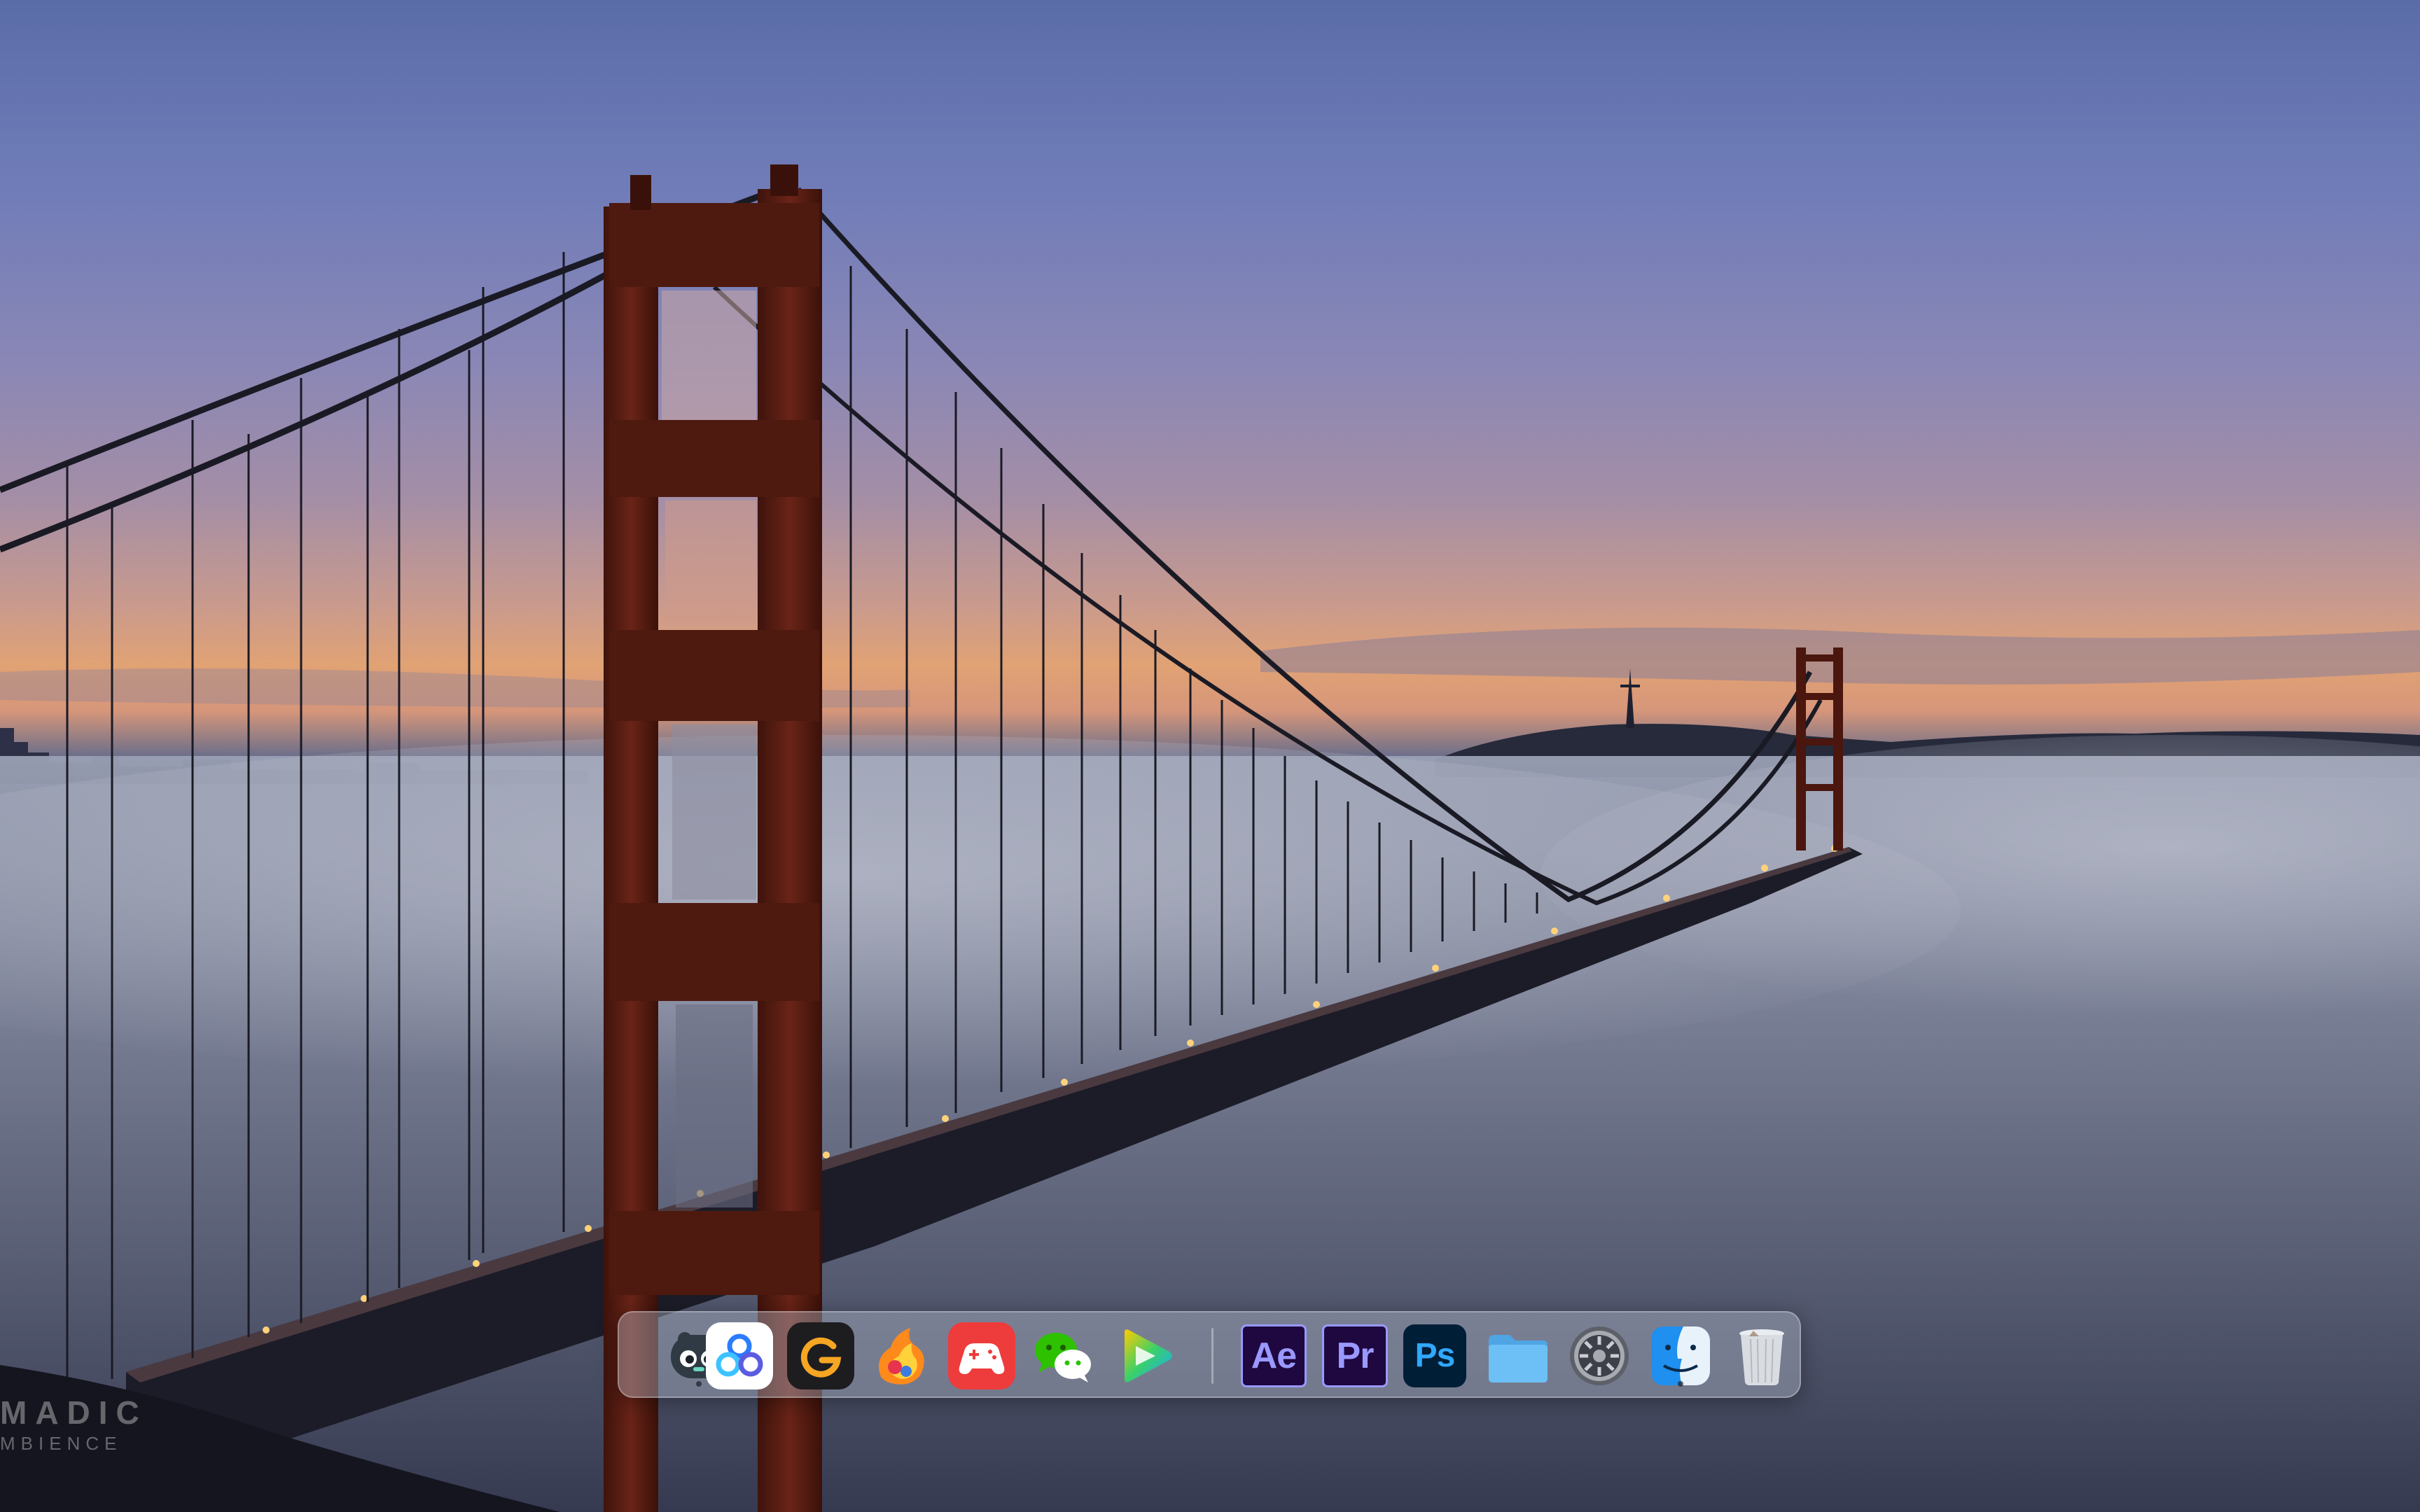  I want to click on dock-app-after-effects: Ae, so click(1274, 1355).